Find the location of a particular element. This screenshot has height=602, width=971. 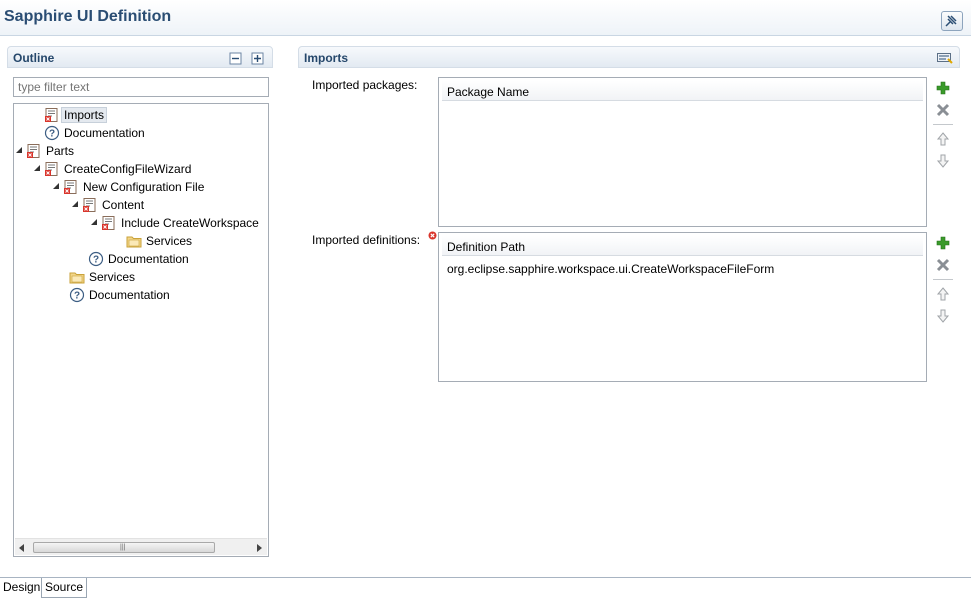

definition-path-column-header: Definition Path is located at coordinates (682, 246).